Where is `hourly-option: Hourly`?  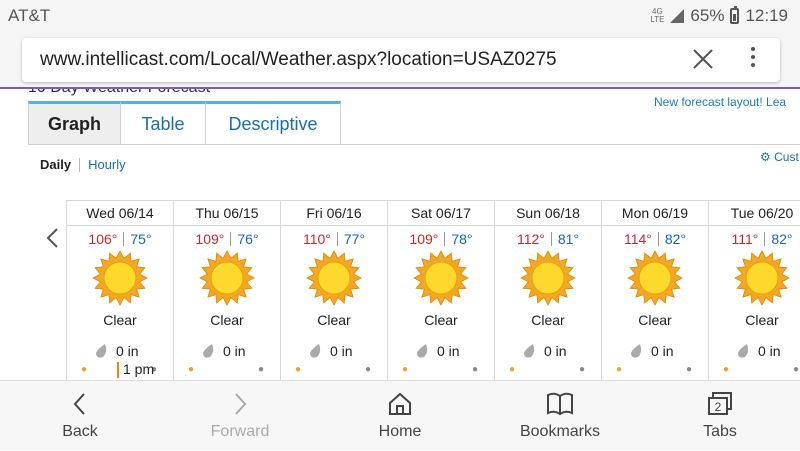
hourly-option: Hourly is located at coordinates (107, 164).